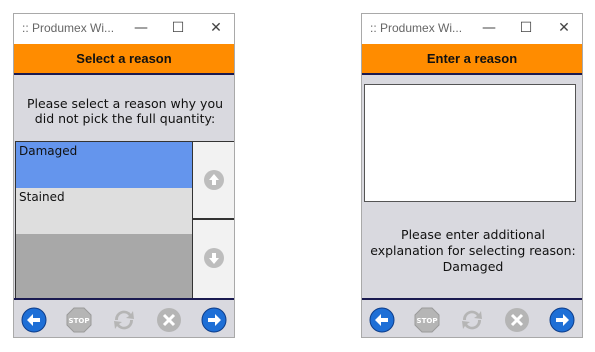 This screenshot has height=352, width=595. I want to click on arrow-down-icon, so click(214, 258).